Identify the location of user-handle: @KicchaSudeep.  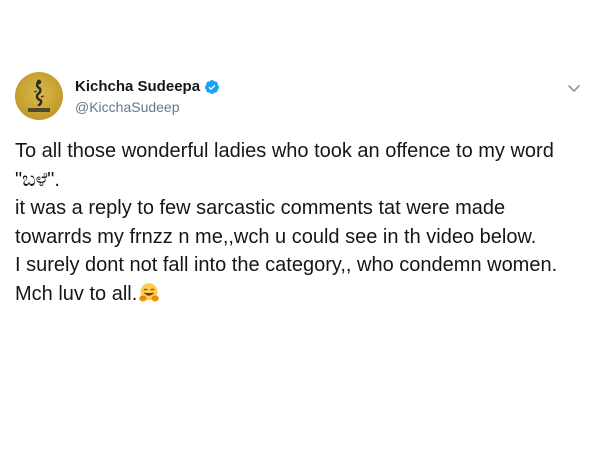
(127, 107).